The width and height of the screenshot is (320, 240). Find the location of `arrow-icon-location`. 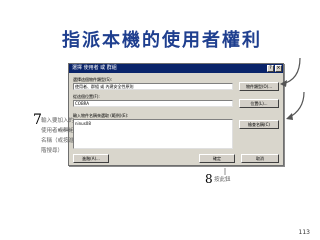

arrow-icon-location is located at coordinates (295, 105).